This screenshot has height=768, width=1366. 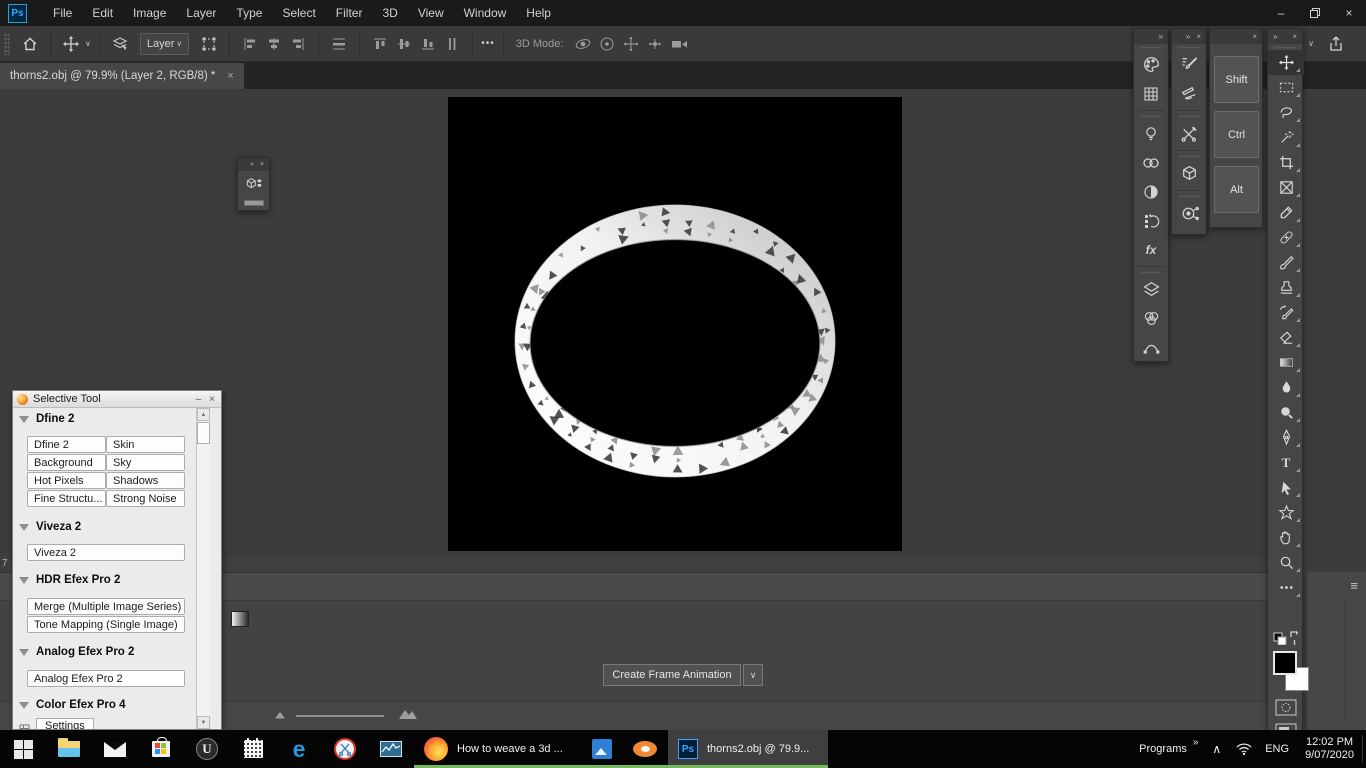 I want to click on 3d-slide-icon, so click(x=655, y=44).